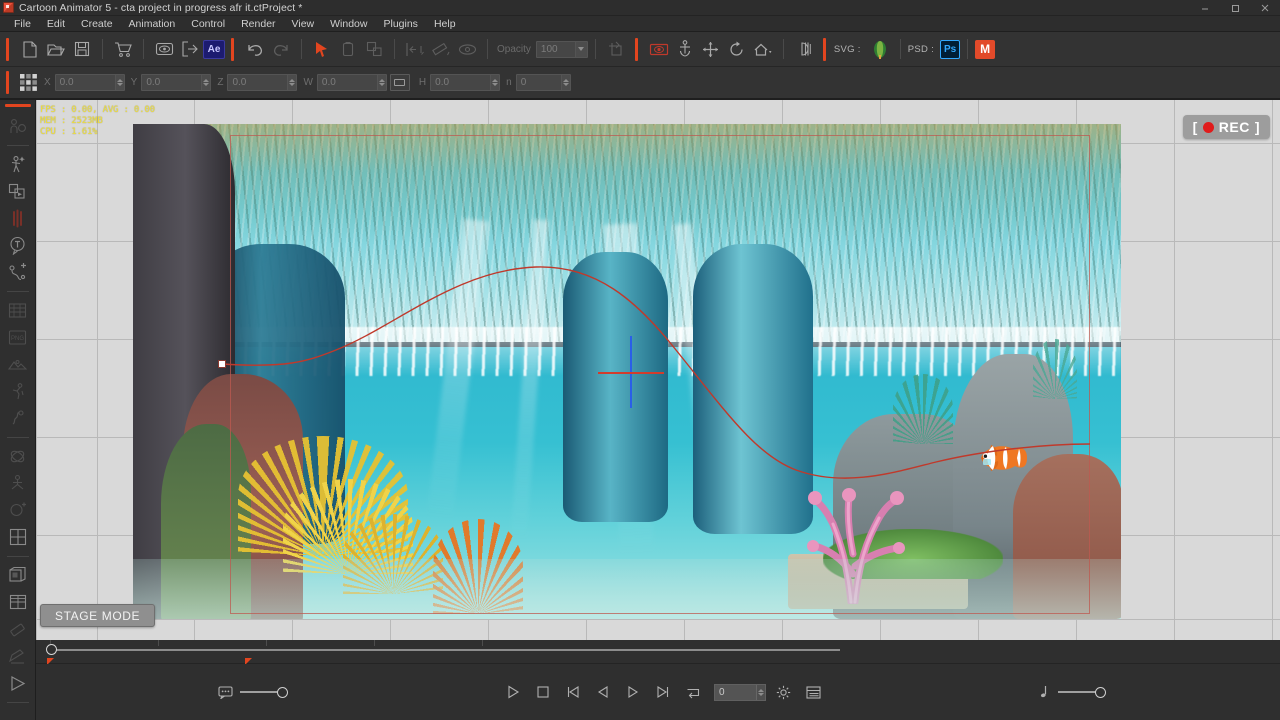 This screenshot has height=720, width=1280. What do you see at coordinates (18, 391) in the screenshot?
I see `run-motion-icon` at bounding box center [18, 391].